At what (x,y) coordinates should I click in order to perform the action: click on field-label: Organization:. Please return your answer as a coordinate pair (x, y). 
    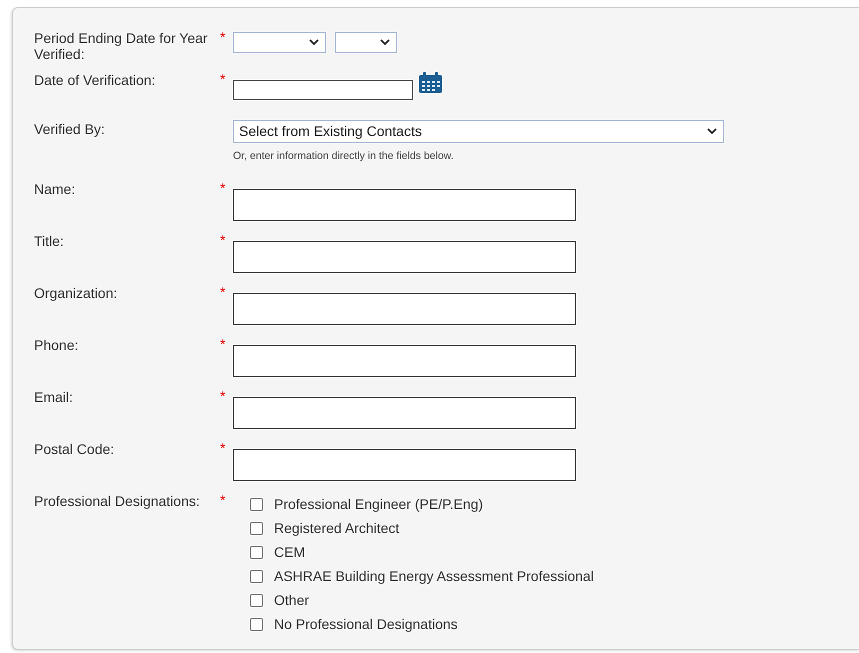
    Looking at the image, I should click on (76, 294).